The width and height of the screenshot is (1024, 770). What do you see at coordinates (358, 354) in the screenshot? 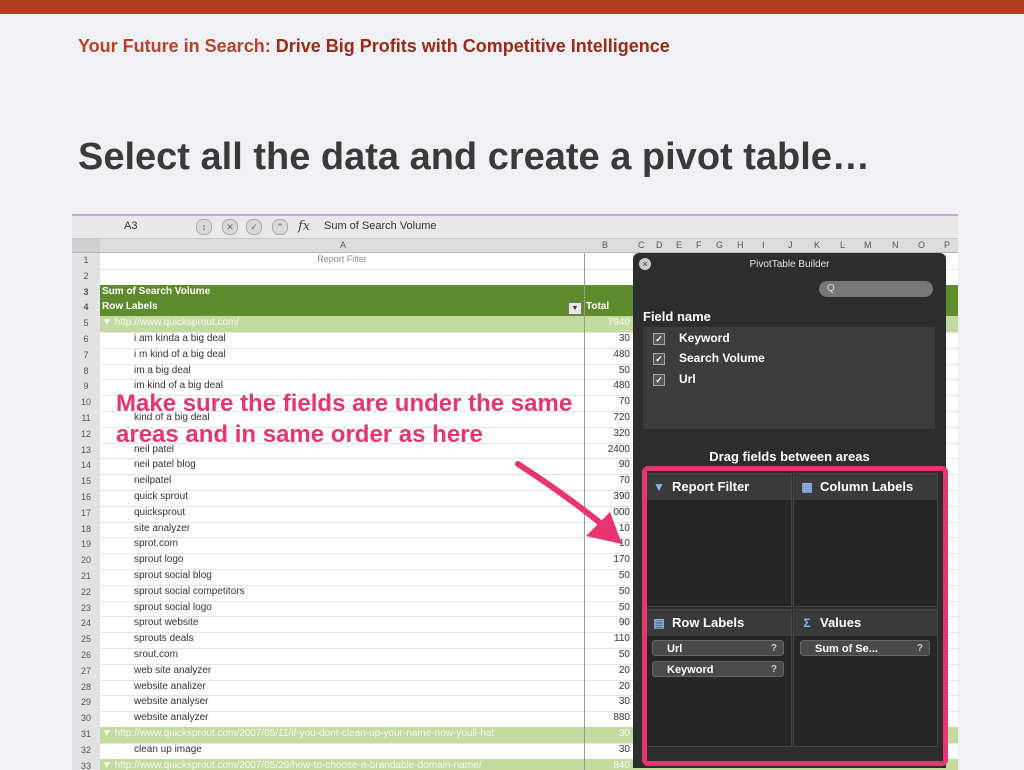
I see `cell-a: i m kind of a big deal` at bounding box center [358, 354].